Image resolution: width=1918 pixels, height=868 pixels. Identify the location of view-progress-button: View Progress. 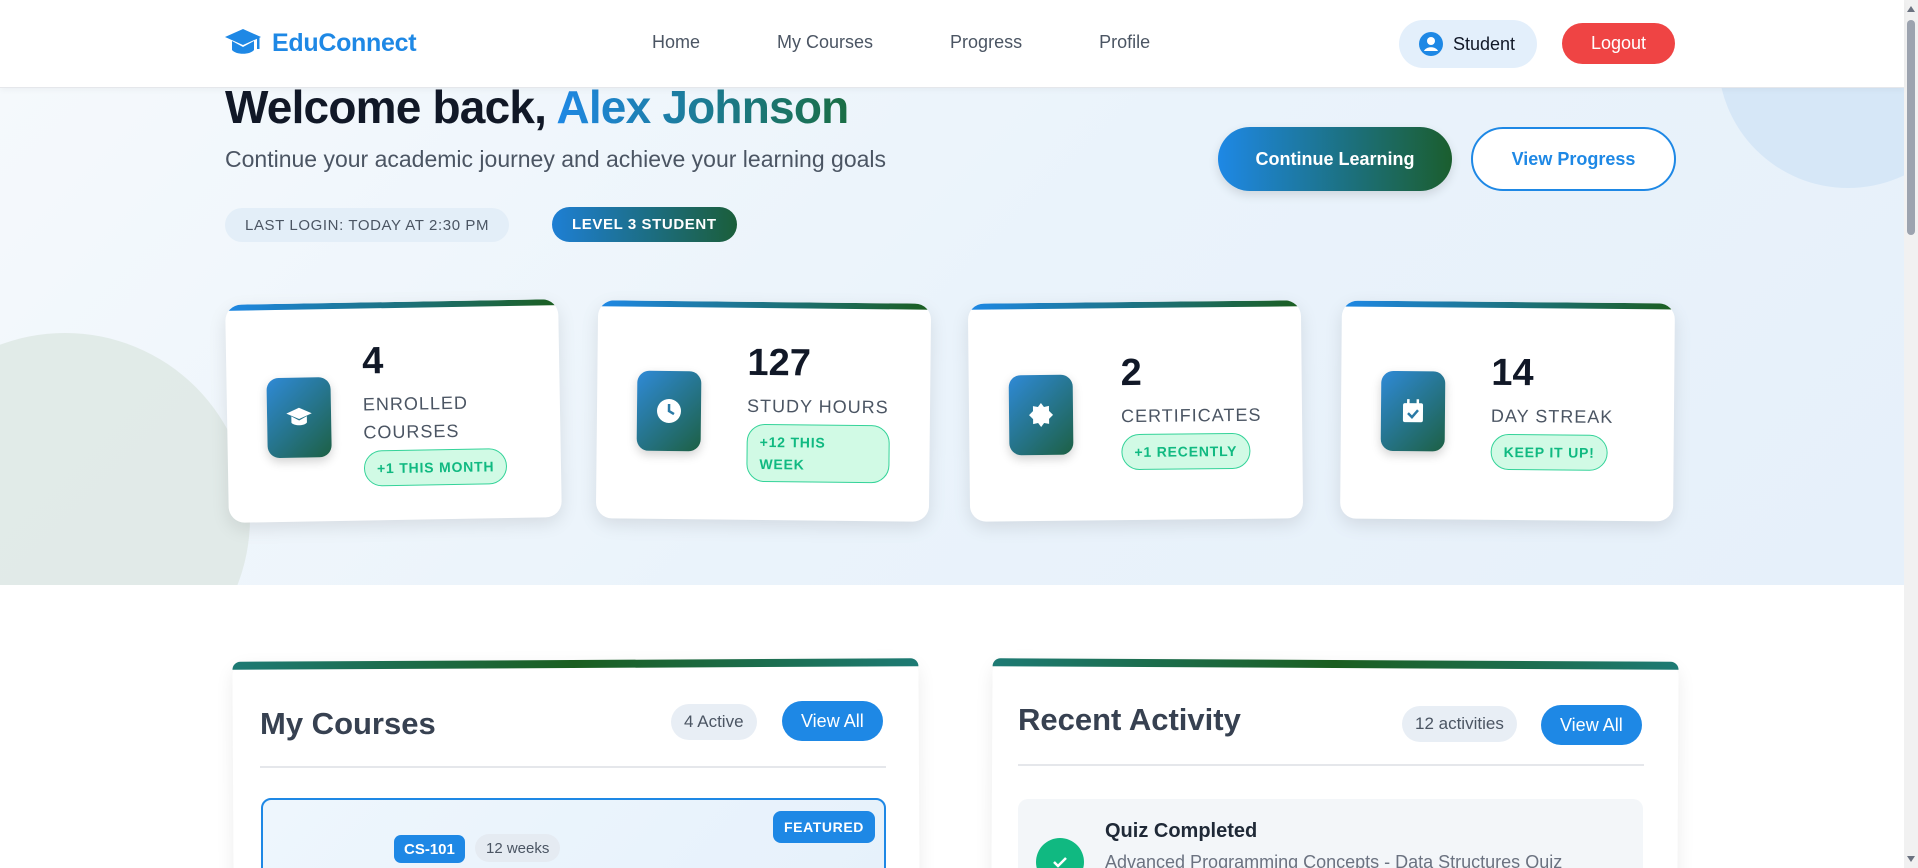
(1573, 159).